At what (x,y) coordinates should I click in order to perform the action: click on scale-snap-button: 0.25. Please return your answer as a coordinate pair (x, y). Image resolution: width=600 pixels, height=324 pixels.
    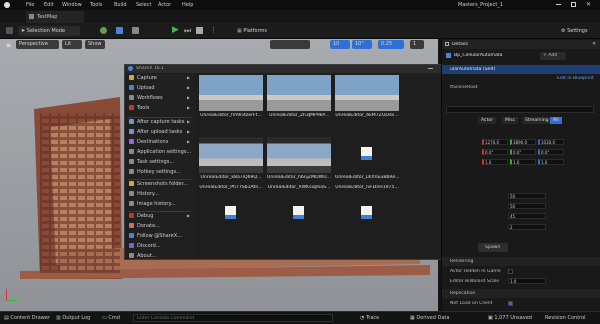
    Looking at the image, I should click on (391, 44).